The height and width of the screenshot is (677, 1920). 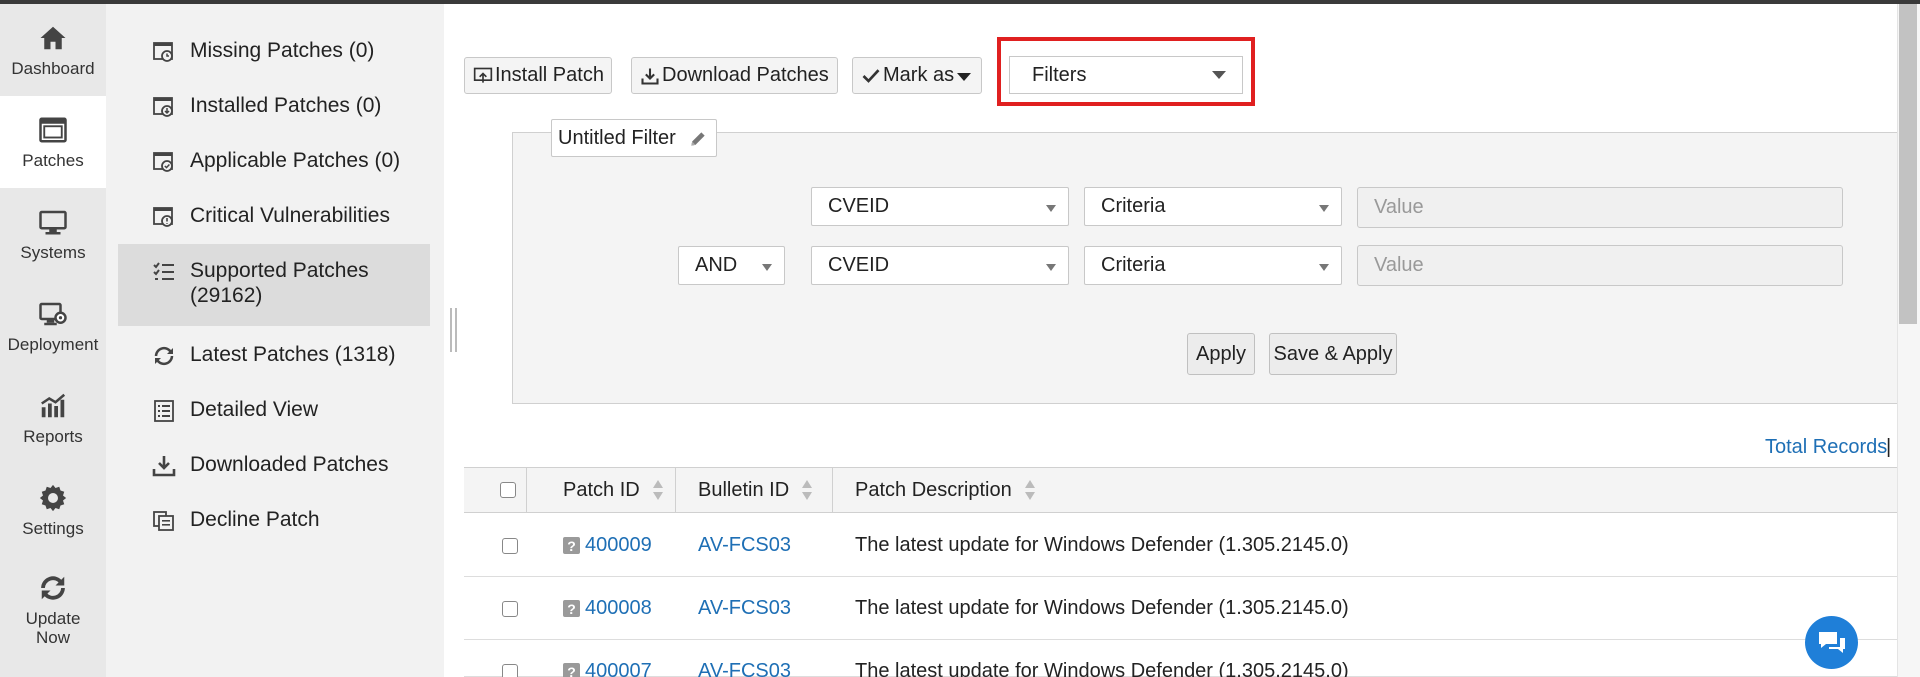 I want to click on chat-button, so click(x=1831, y=642).